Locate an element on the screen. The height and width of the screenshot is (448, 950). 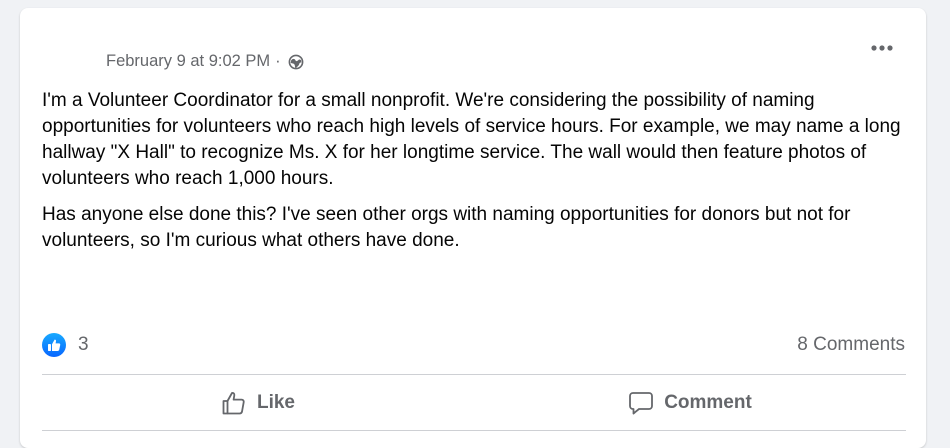
comment-button: Comment is located at coordinates (690, 403).